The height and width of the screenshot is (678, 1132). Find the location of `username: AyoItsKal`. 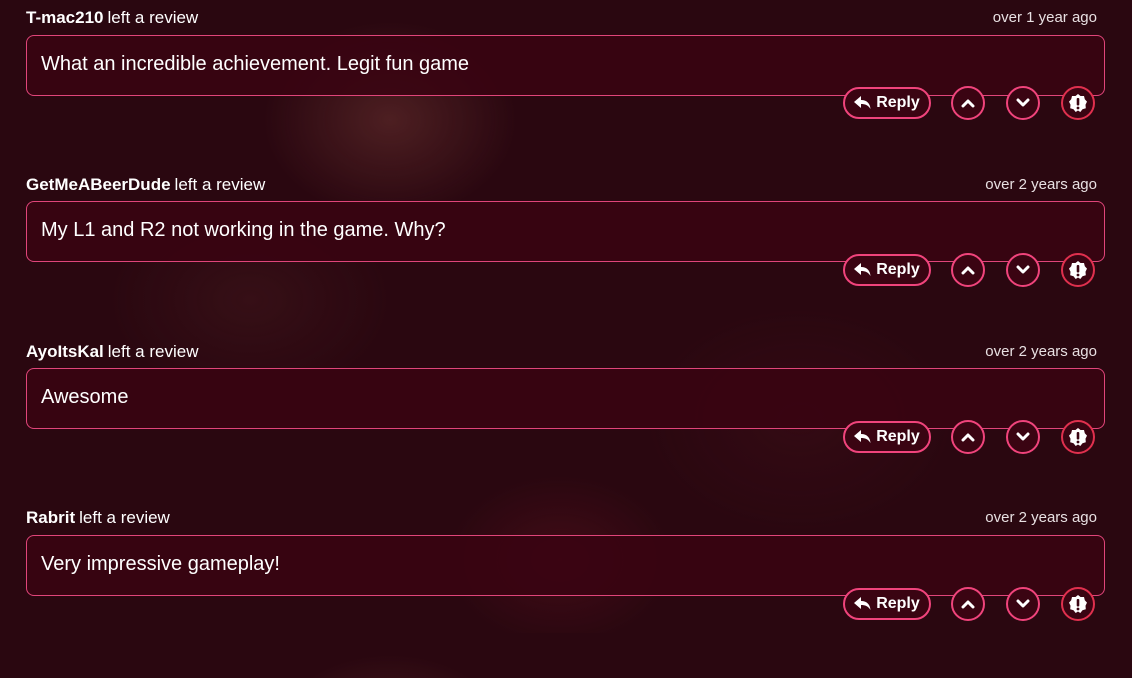

username: AyoItsKal is located at coordinates (65, 351).